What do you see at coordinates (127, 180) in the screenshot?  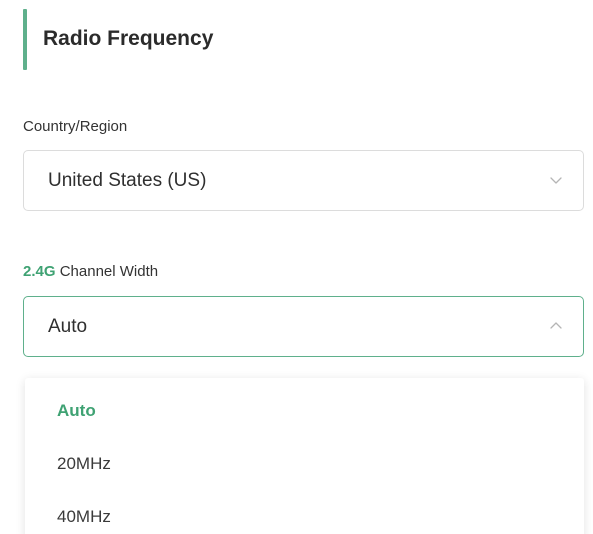 I see `country-region-value: United States (US)` at bounding box center [127, 180].